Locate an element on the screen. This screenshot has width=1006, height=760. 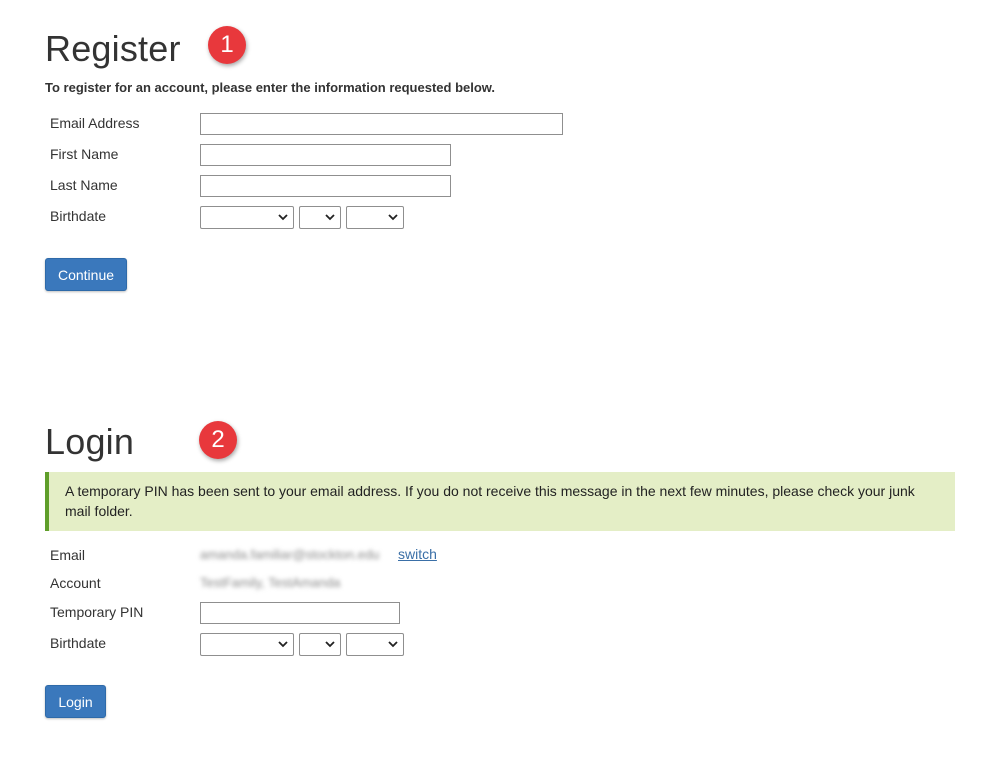
step-marker-2: 2 is located at coordinates (218, 440).